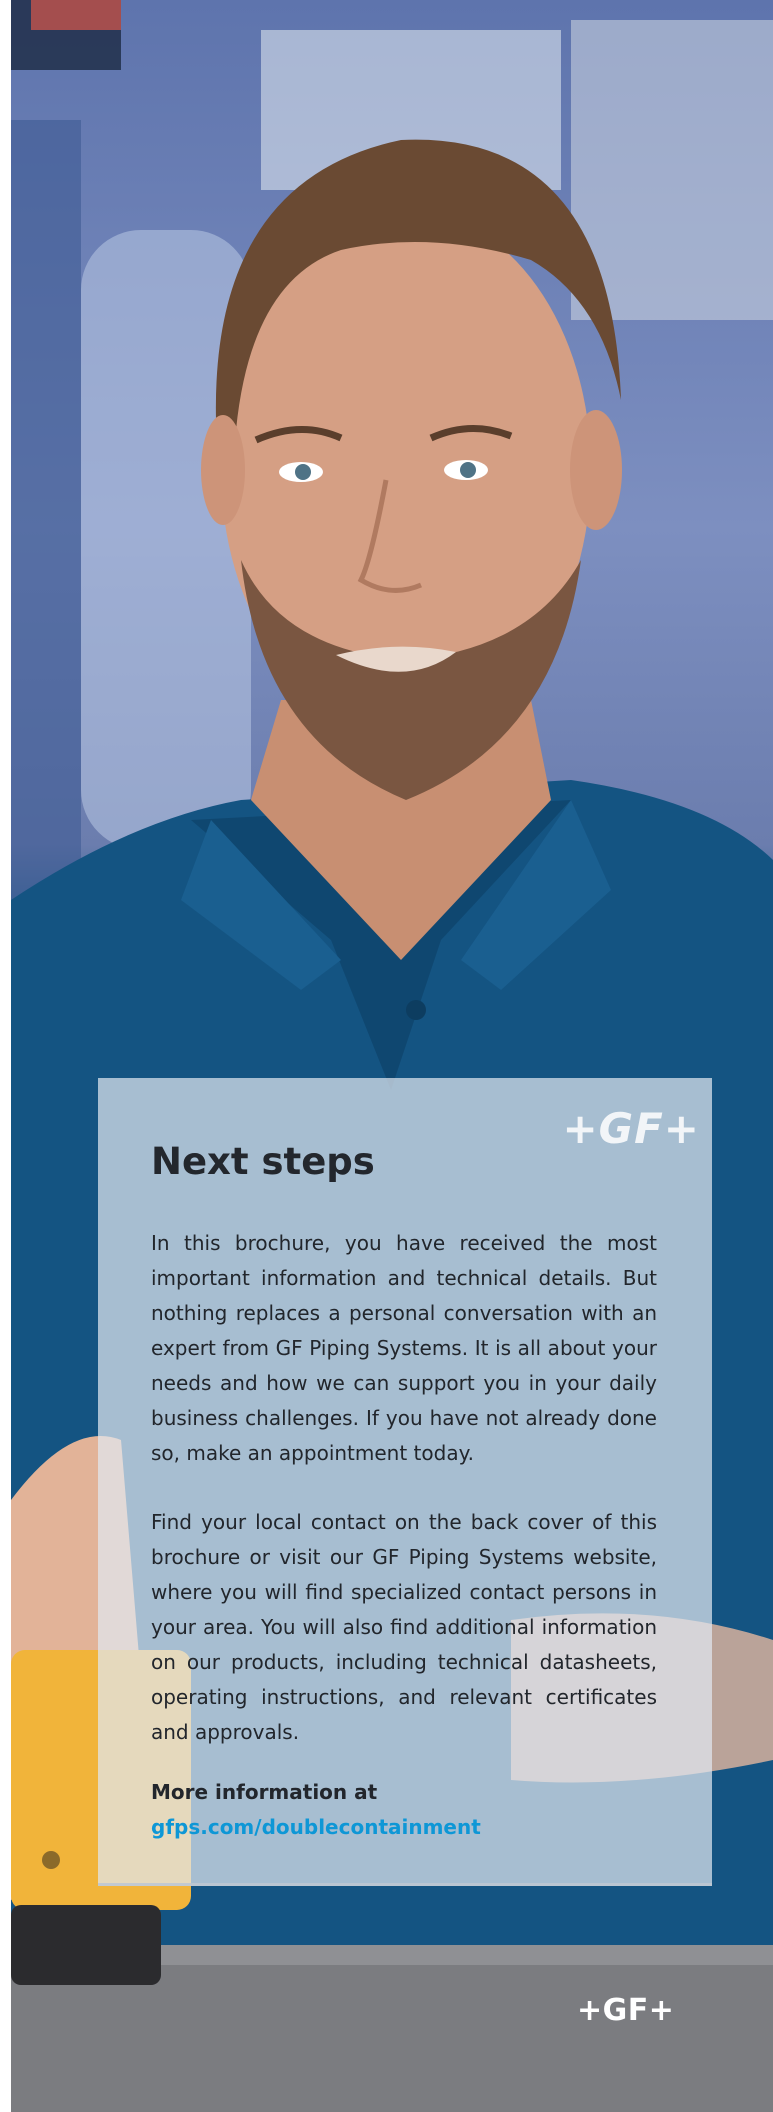 This screenshot has height=2112, width=773. I want to click on more-info-label: More information at, so click(264, 1792).